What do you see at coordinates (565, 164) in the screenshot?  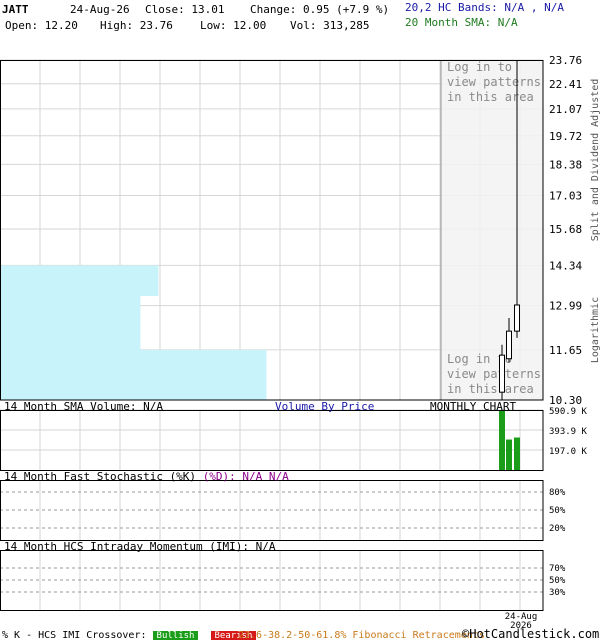 I see `price-tick-label: 18.38` at bounding box center [565, 164].